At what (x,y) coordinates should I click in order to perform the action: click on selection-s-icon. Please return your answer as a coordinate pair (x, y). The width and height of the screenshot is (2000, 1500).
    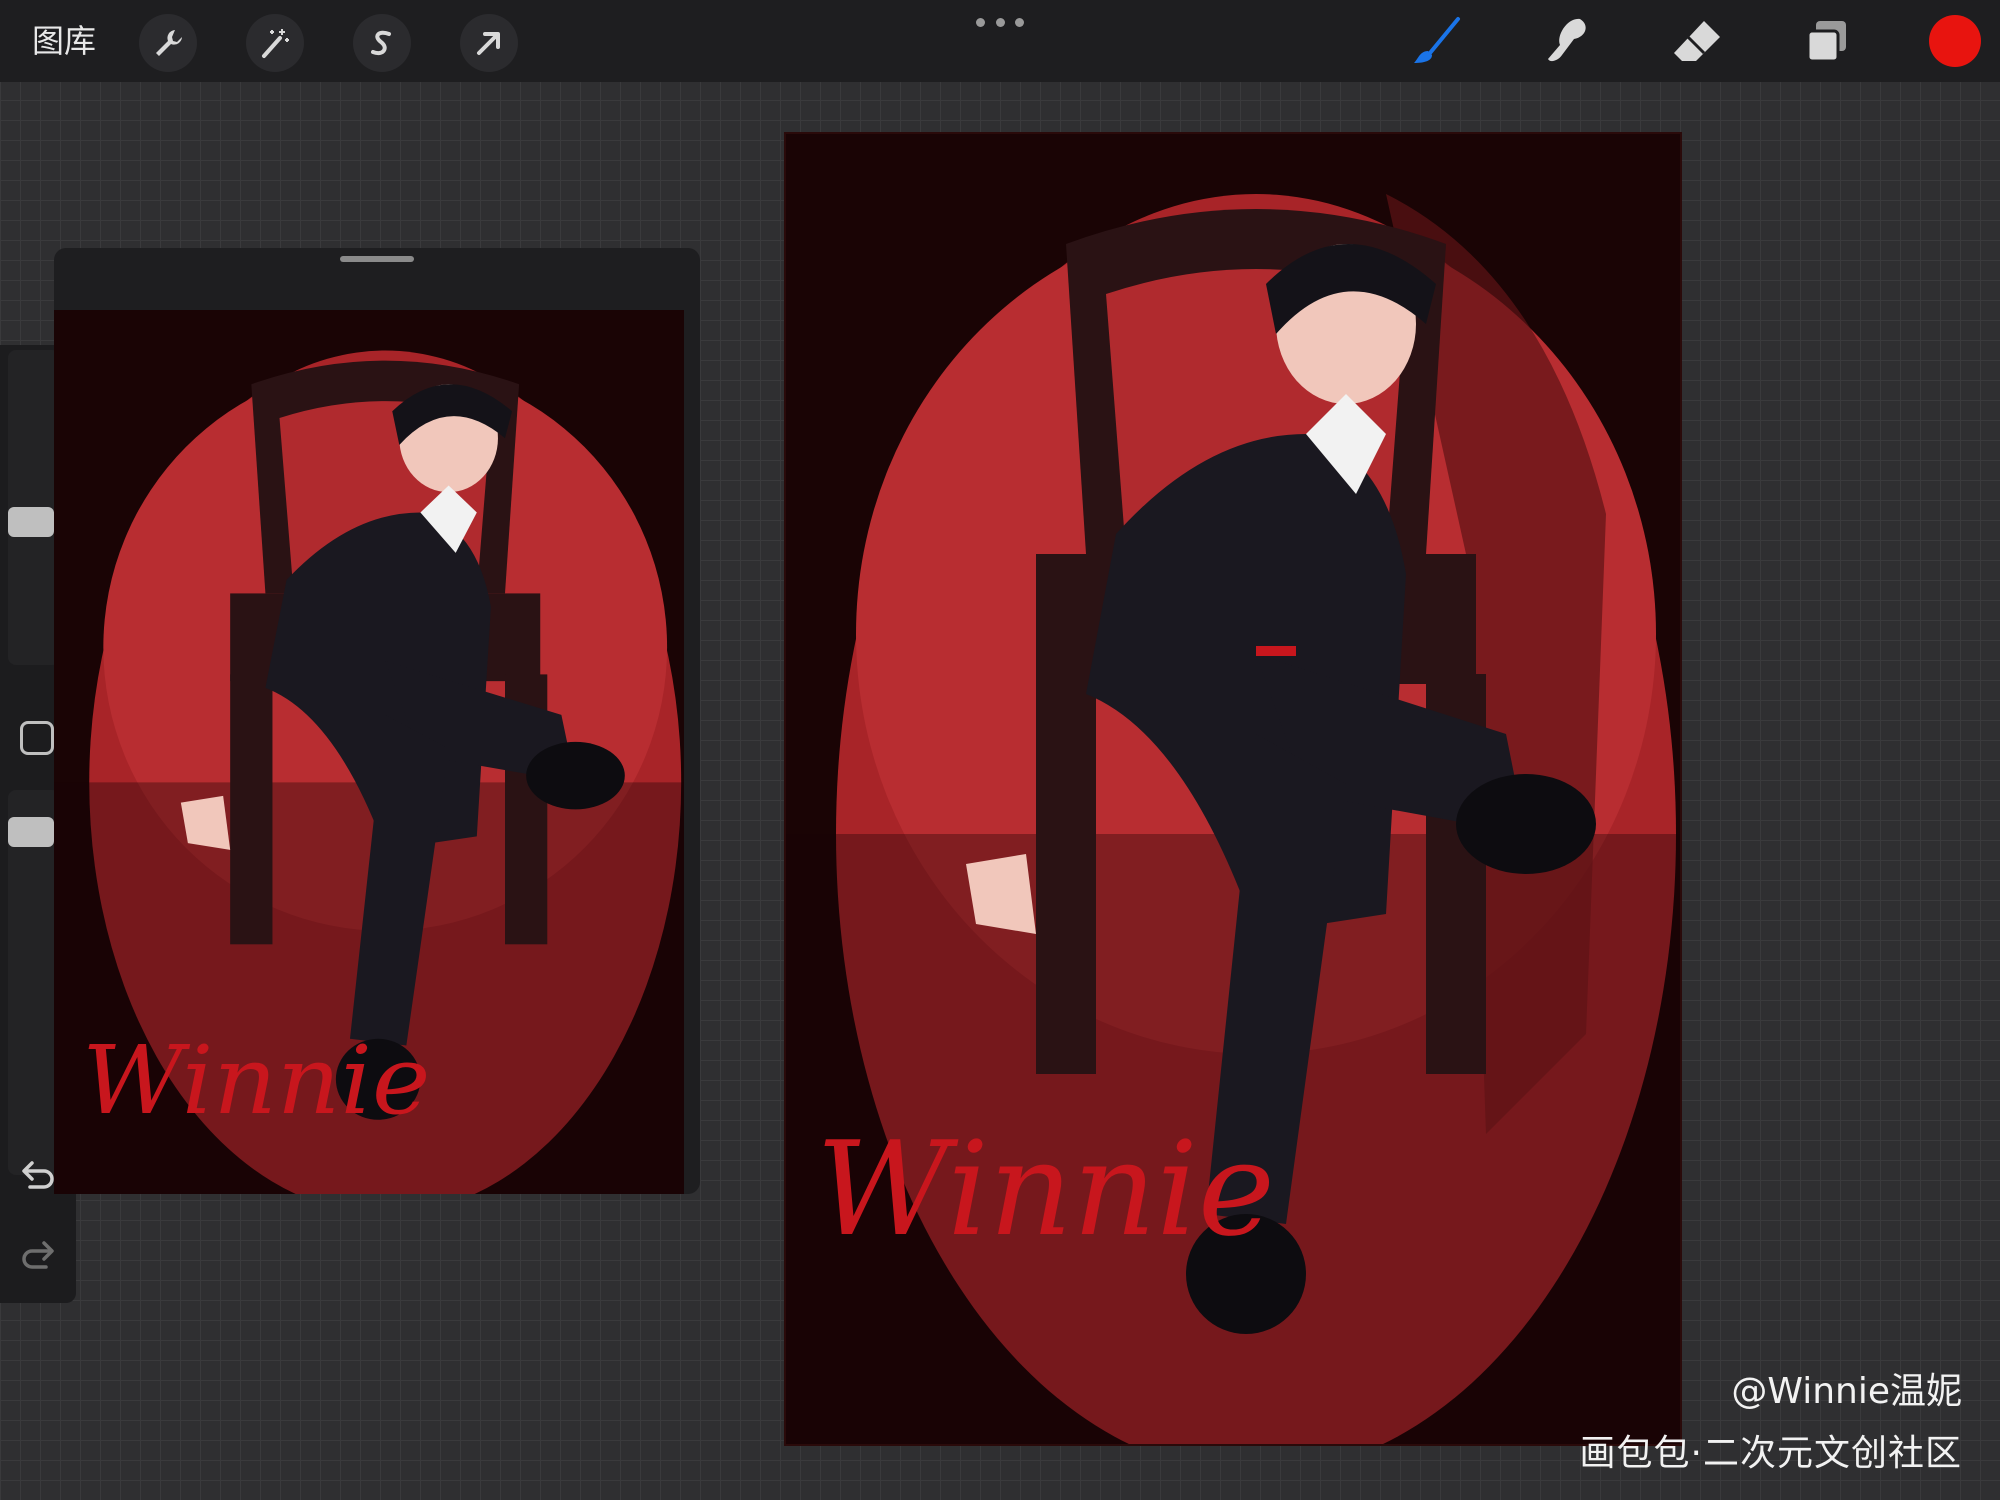
    Looking at the image, I should click on (381, 42).